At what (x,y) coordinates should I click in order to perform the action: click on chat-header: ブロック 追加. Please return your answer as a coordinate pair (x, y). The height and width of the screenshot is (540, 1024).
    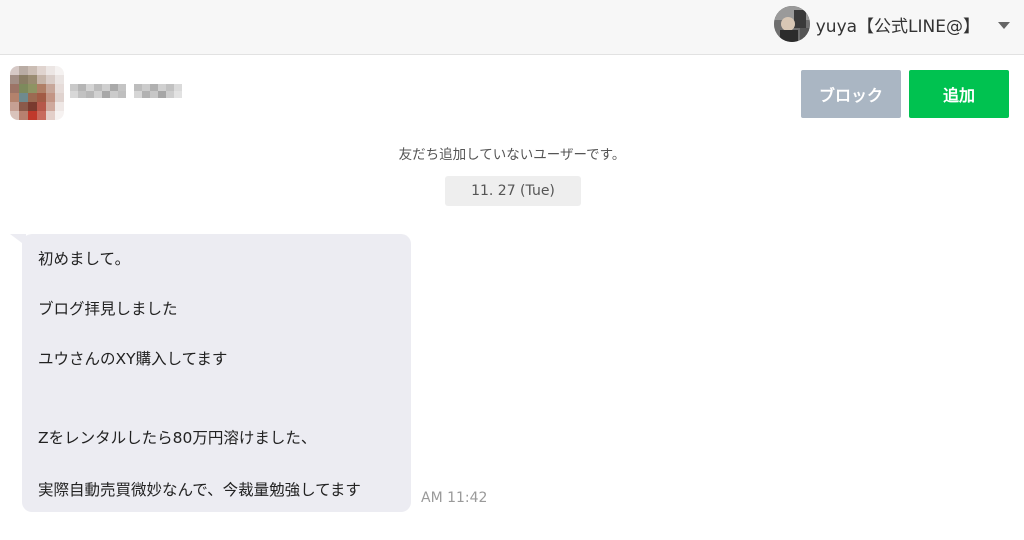
    Looking at the image, I should click on (512, 91).